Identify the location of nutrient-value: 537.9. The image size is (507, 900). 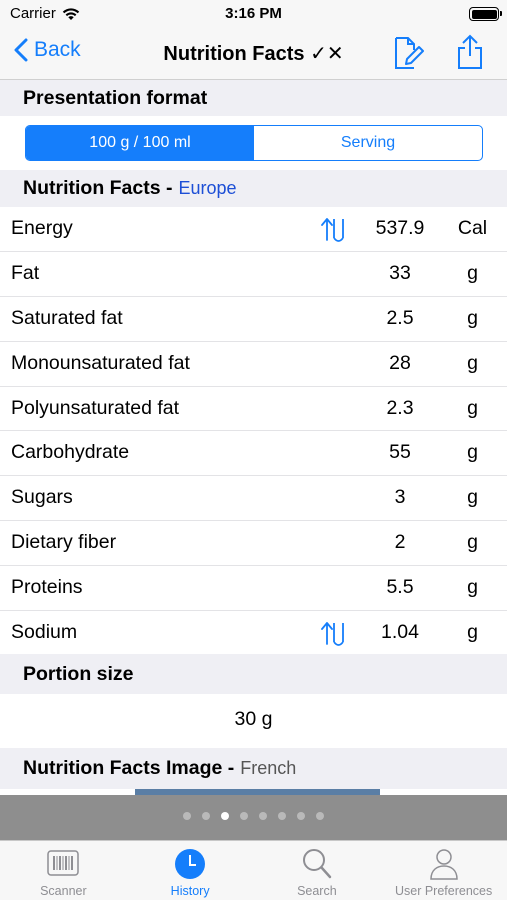
(400, 228).